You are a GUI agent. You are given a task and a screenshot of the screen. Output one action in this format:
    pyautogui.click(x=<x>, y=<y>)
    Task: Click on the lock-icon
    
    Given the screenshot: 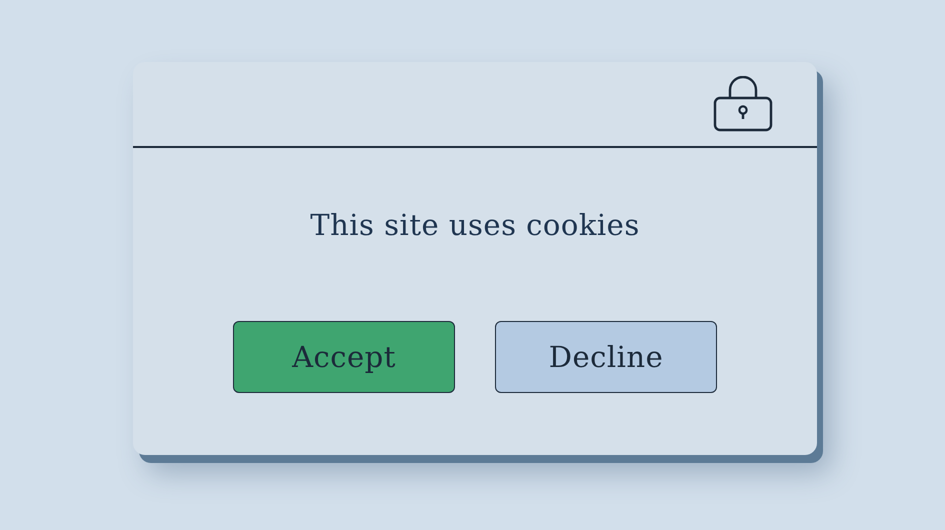 What is the action you would take?
    pyautogui.click(x=743, y=104)
    